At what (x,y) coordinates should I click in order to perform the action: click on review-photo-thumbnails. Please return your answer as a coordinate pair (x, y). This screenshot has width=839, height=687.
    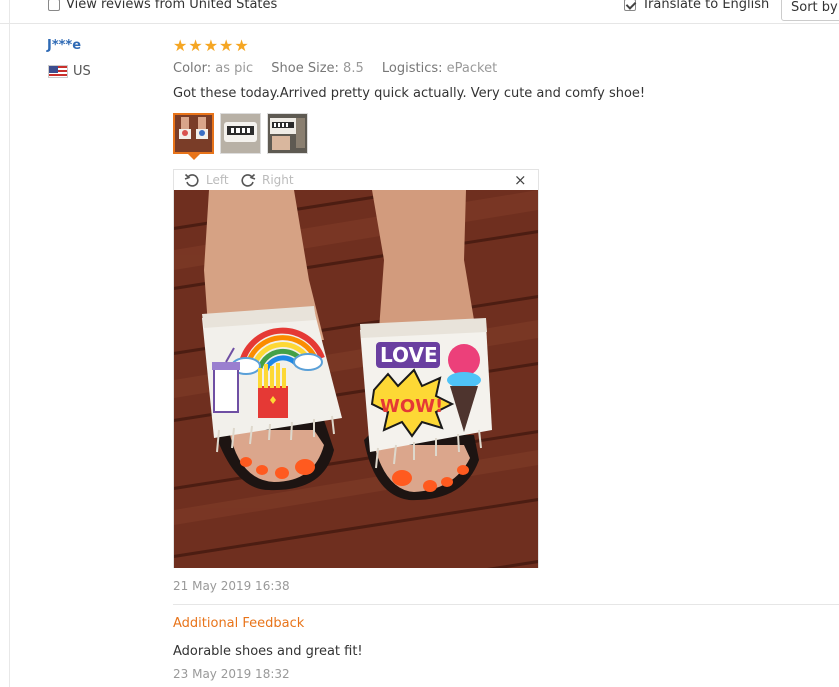
    Looking at the image, I should click on (240, 133).